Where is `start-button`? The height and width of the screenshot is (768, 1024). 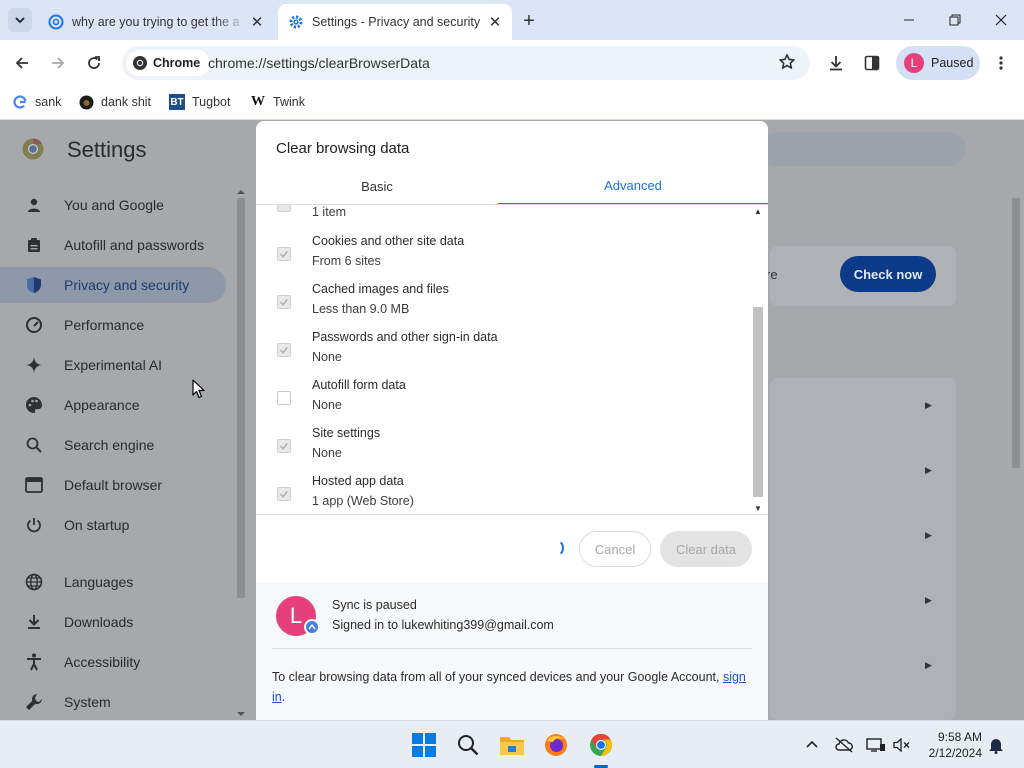
start-button is located at coordinates (424, 745).